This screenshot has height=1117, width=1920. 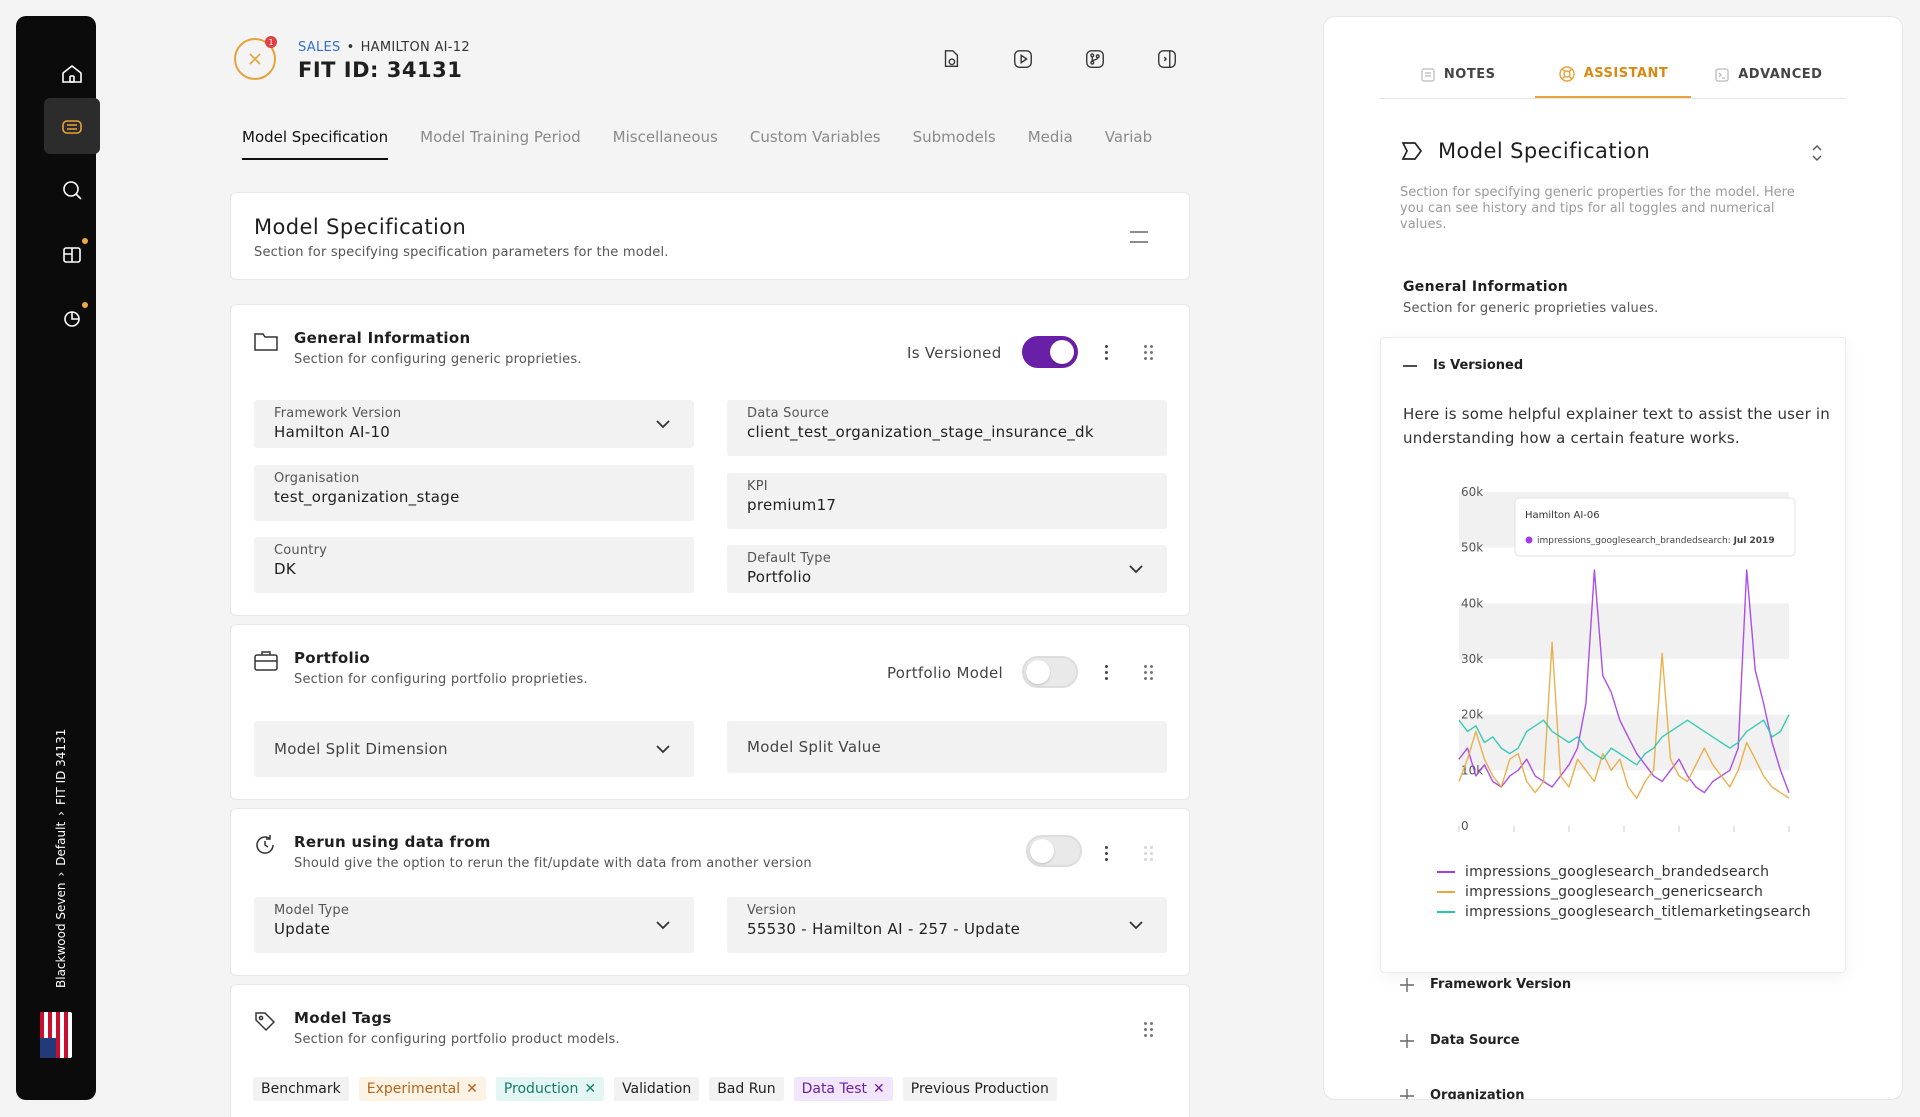 I want to click on accordion-item-organization: Organization, so click(x=1462, y=1094).